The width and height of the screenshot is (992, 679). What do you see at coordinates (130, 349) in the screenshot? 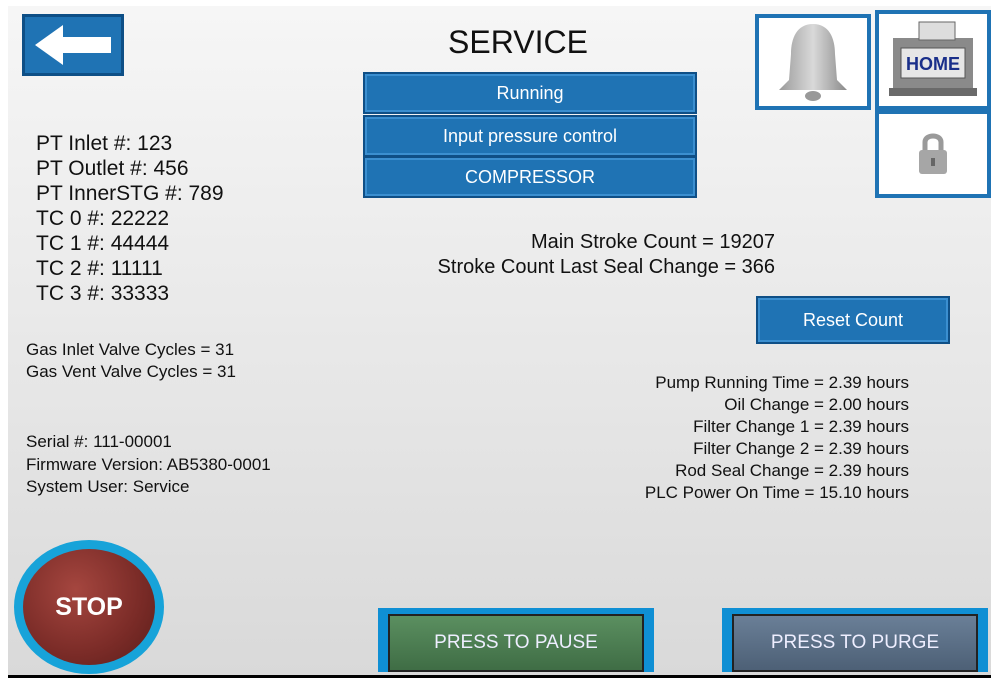
I see `gas-inlet-valve-cycles: Gas Inlet Valve Cycles = 31` at bounding box center [130, 349].